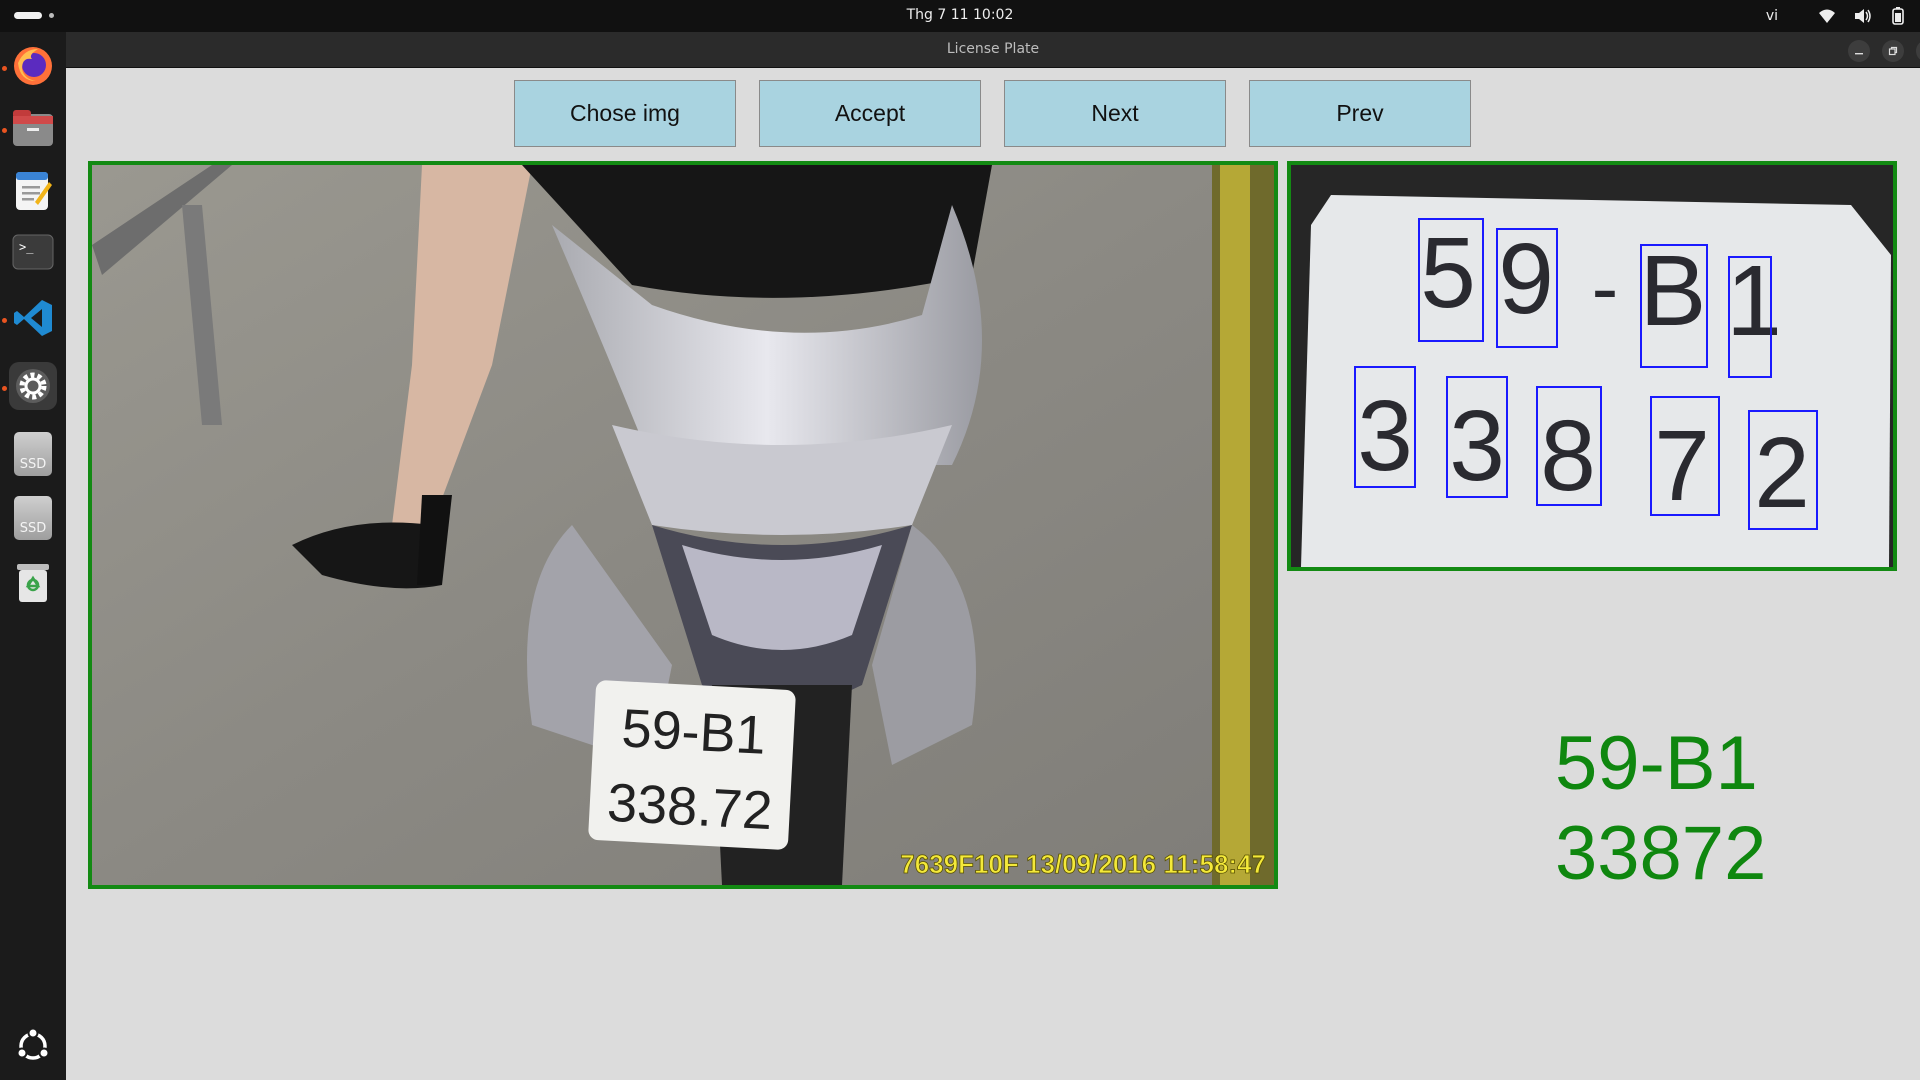 This screenshot has height=1080, width=1920. Describe the element at coordinates (1605, 287) in the screenshot. I see `plate-char: -` at that location.